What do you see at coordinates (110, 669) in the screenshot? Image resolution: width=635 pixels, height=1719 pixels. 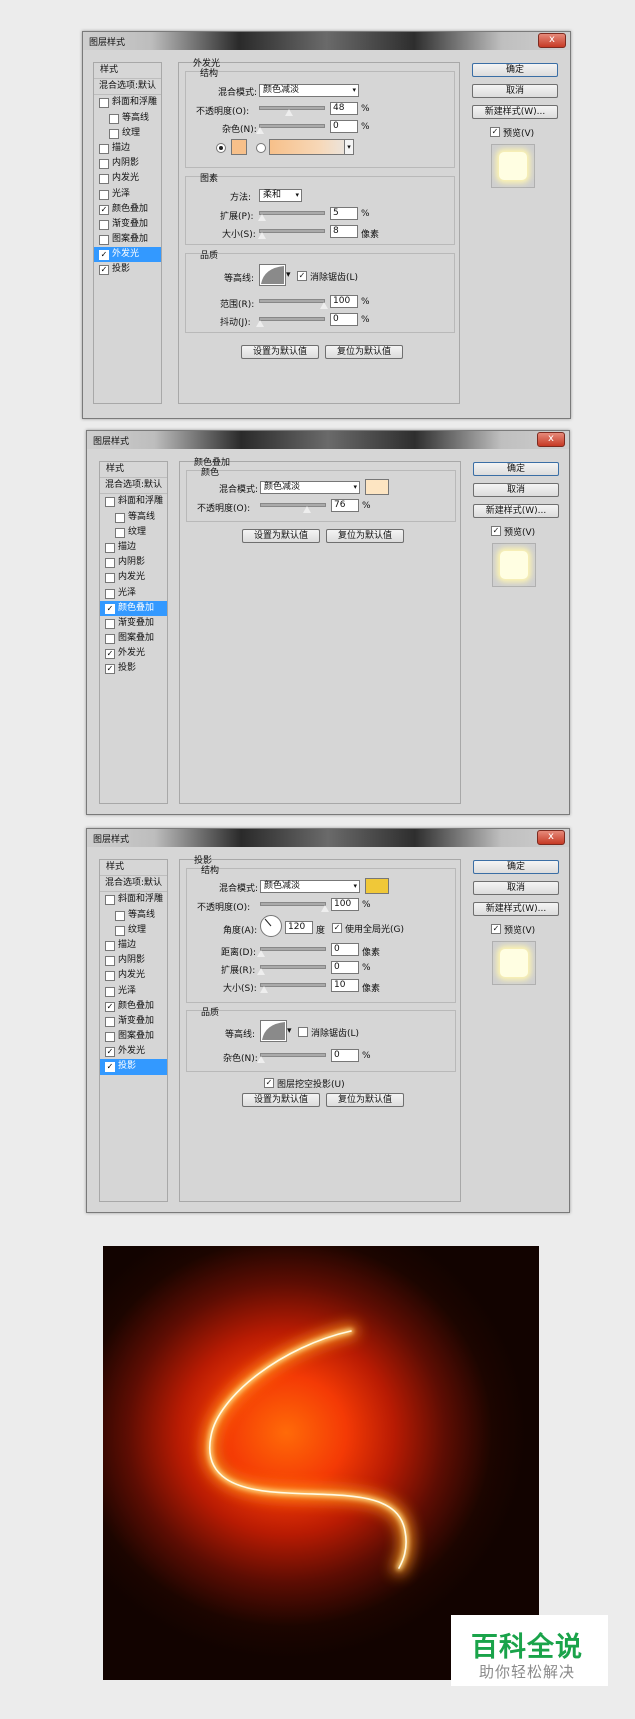 I see `drop-shadow-checkbox: ✓` at bounding box center [110, 669].